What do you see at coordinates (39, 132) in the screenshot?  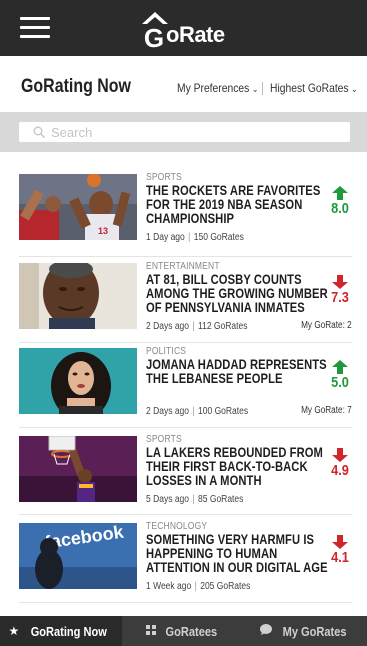 I see `search-icon` at bounding box center [39, 132].